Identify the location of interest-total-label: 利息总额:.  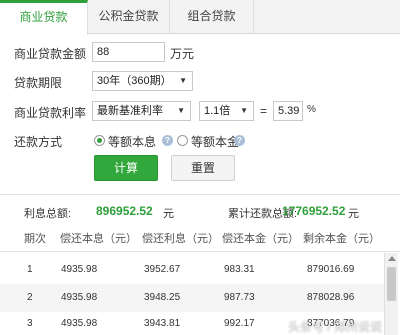
(48, 214).